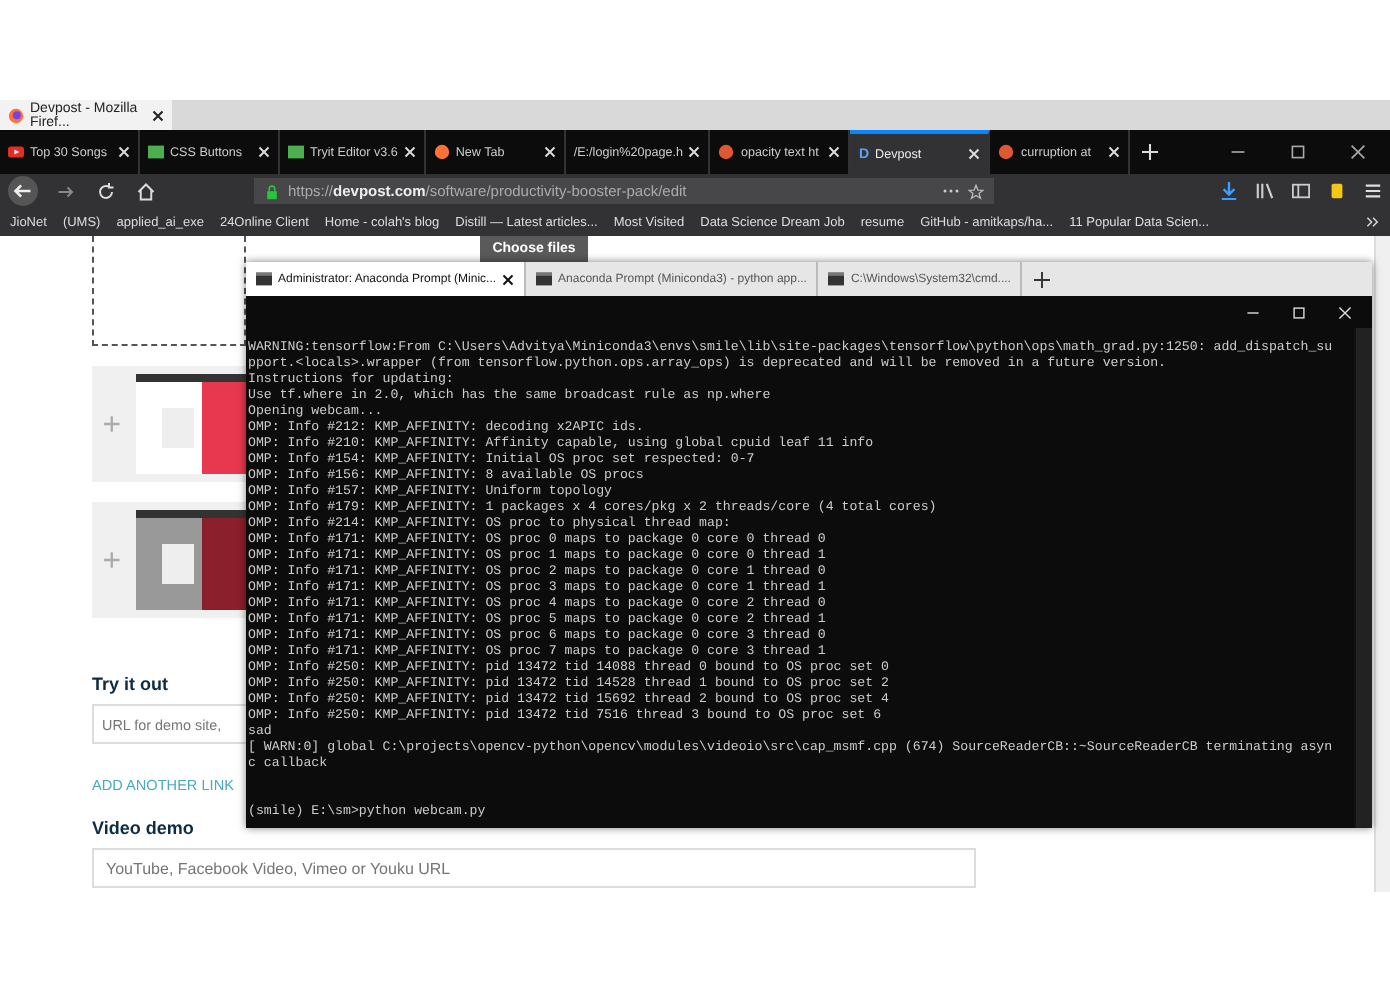 The image size is (1390, 988). I want to click on sidebar-icon, so click(1301, 191).